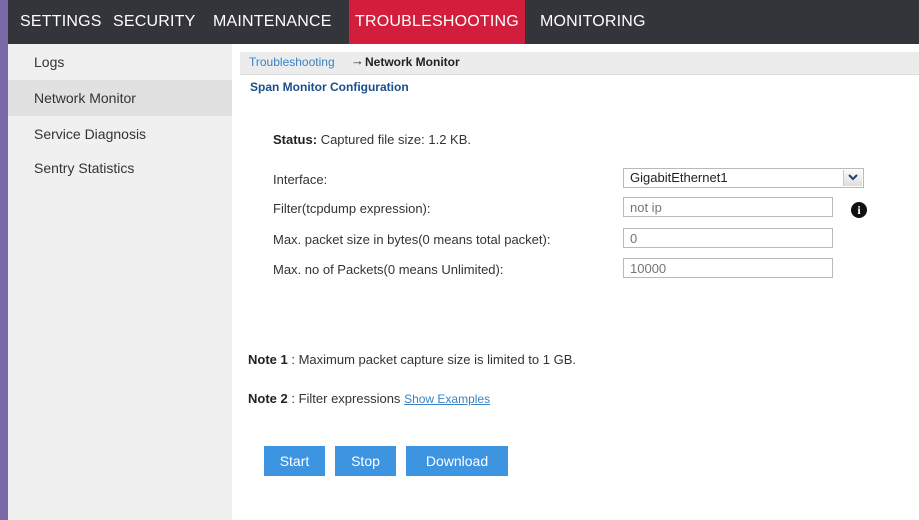 This screenshot has width=919, height=520. Describe the element at coordinates (412, 62) in the screenshot. I see `breadcrumb-current: Network Monitor` at that location.